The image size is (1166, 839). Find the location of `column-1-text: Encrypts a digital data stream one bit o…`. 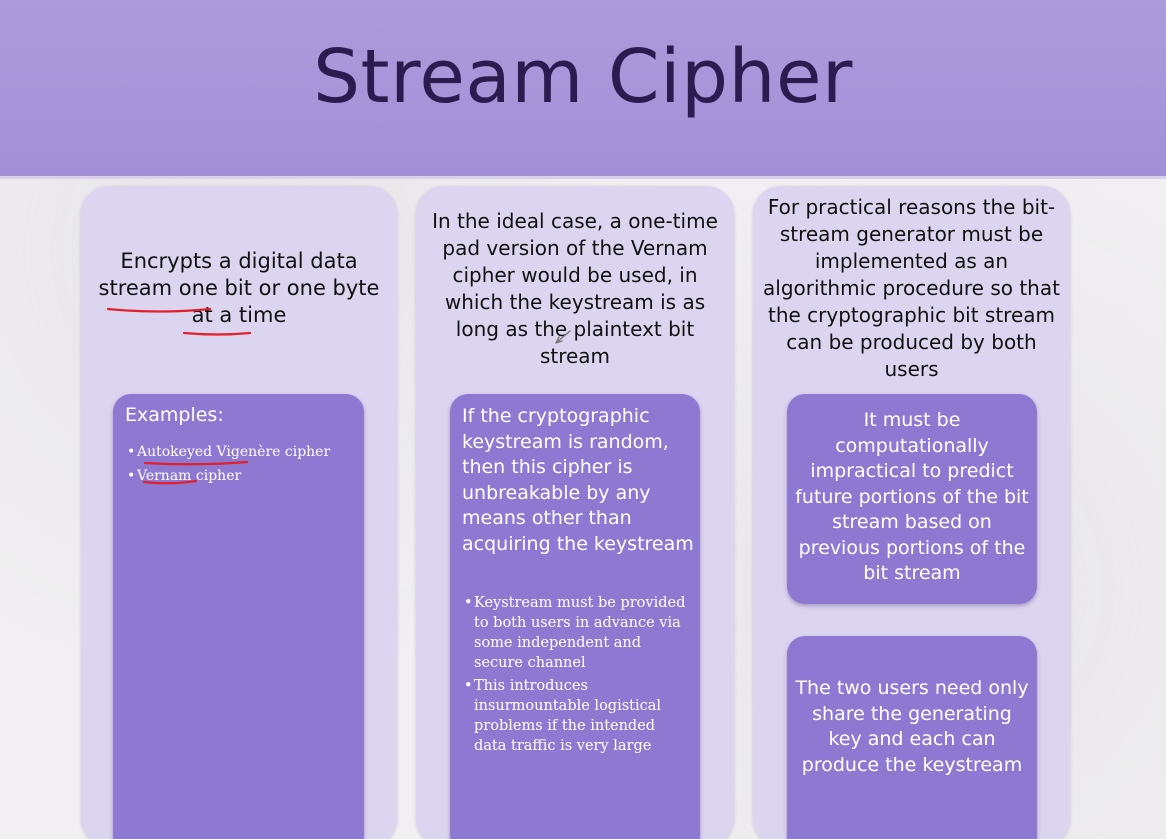

column-1-text: Encrypts a digital data stream one bit o… is located at coordinates (239, 288).